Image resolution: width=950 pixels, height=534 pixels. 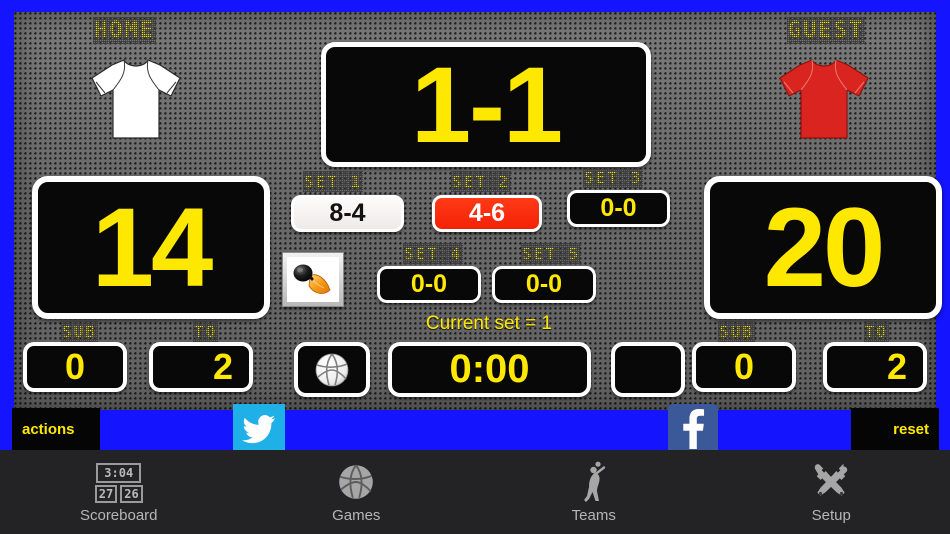 I want to click on scoreboard-icon-guest: 26, so click(x=131, y=494).